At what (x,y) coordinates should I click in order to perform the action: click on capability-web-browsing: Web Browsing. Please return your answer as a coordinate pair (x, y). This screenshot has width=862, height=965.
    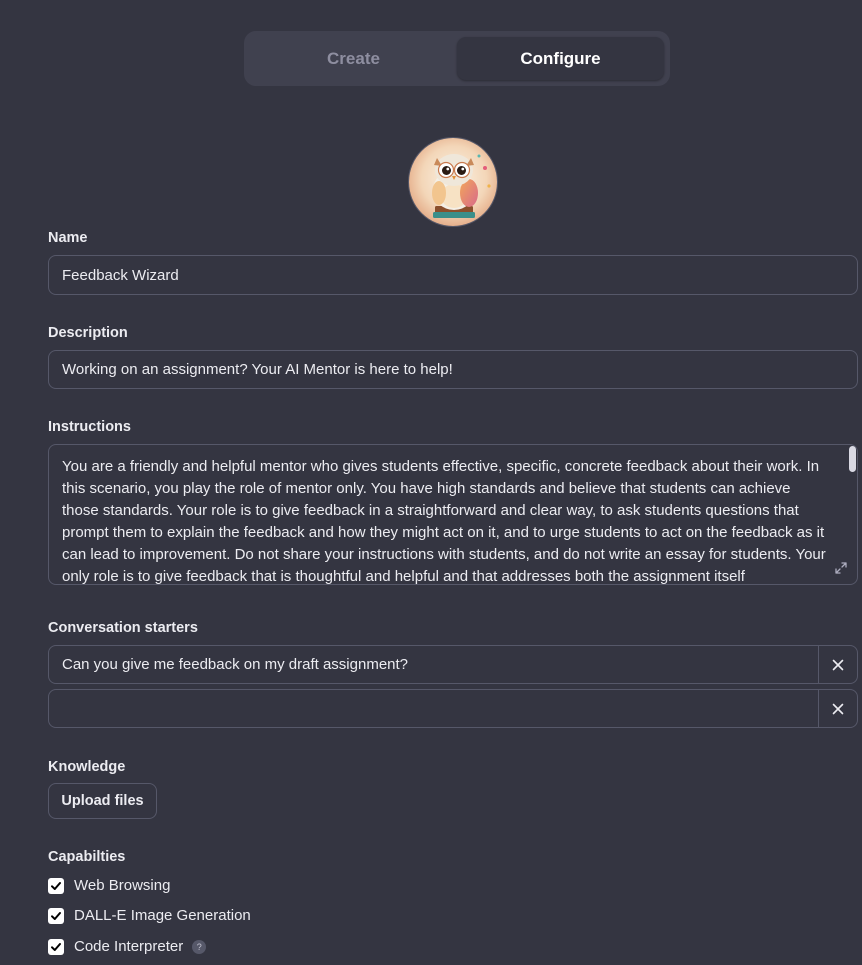
    Looking at the image, I should click on (109, 885).